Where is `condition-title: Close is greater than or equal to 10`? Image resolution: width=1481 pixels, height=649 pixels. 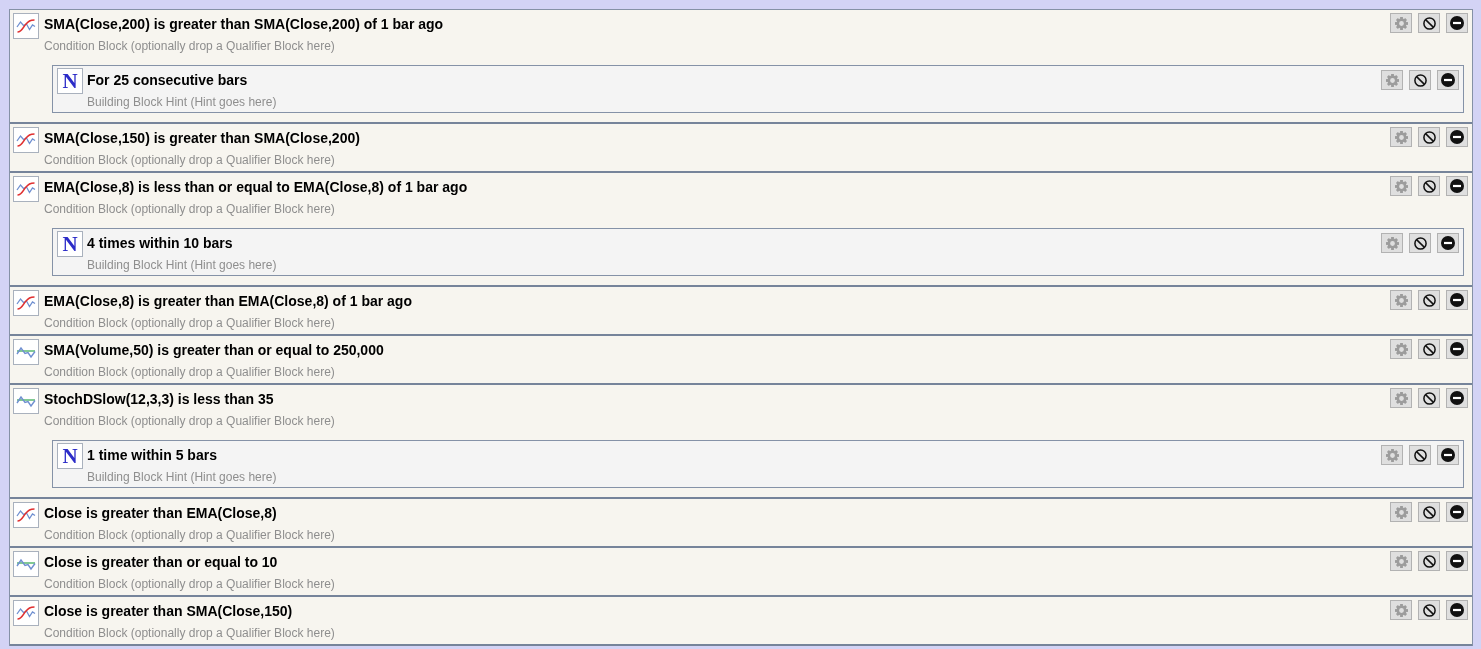
condition-title: Close is greater than or equal to 10 is located at coordinates (161, 562).